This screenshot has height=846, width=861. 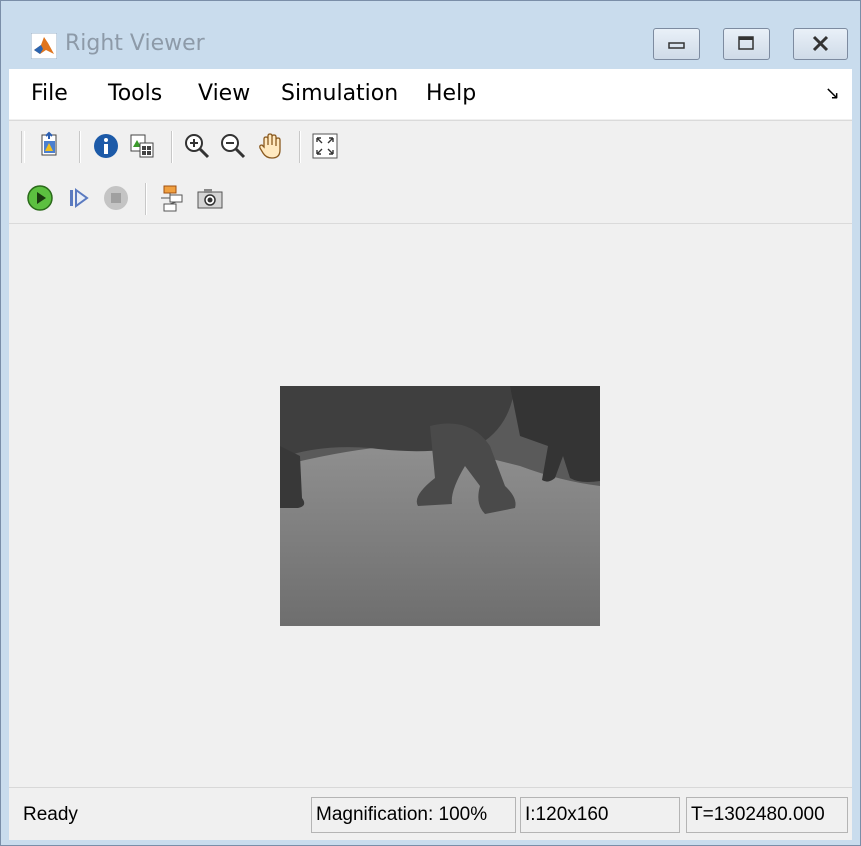 I want to click on menu-bar: File Tools View Simulation Help ↘, so click(x=430, y=94).